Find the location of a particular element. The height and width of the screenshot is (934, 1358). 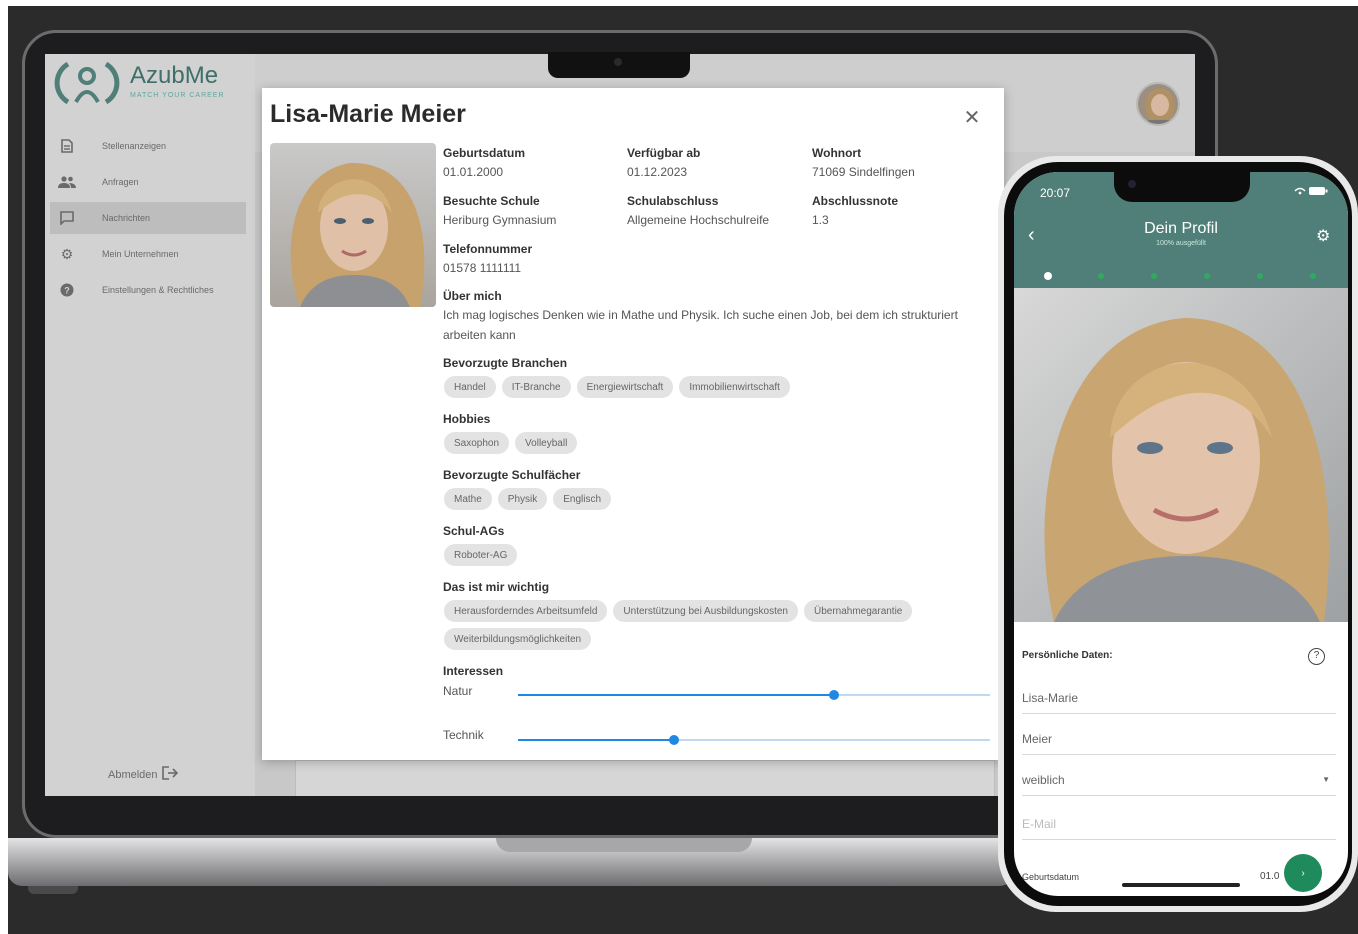

sidebar-item-label: Mein Unternehmen is located at coordinates (140, 254).